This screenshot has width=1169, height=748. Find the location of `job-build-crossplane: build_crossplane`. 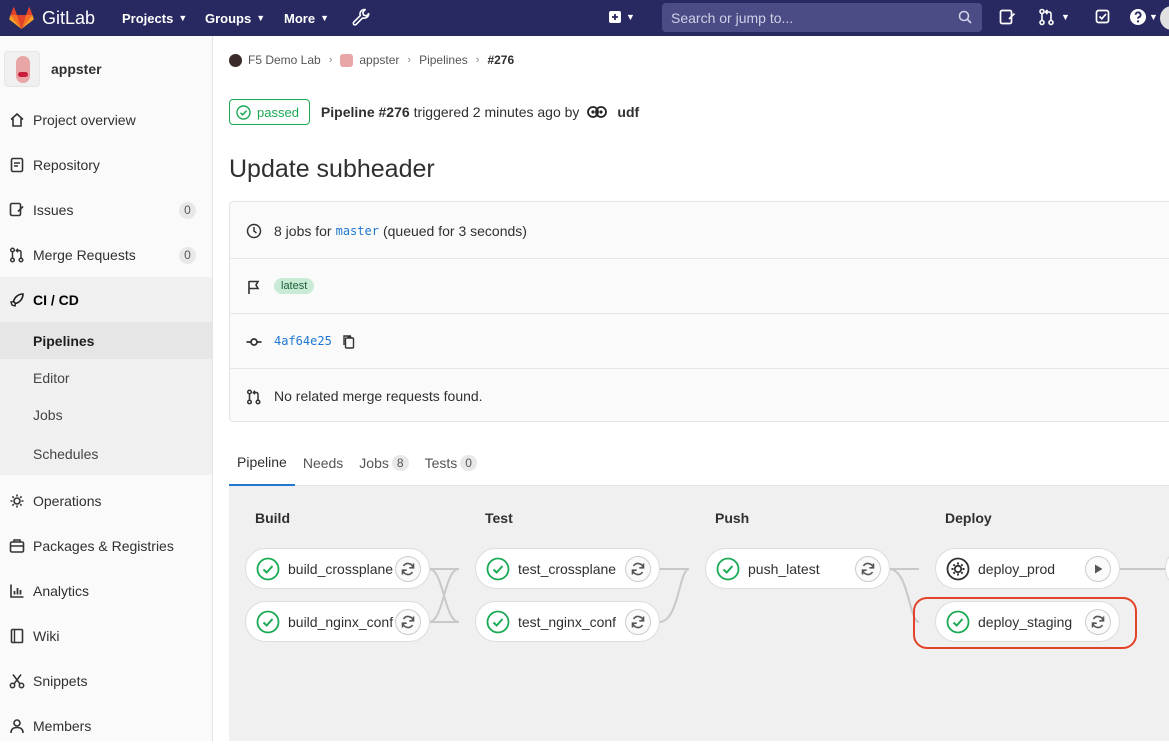

job-build-crossplane: build_crossplane is located at coordinates (337, 568).